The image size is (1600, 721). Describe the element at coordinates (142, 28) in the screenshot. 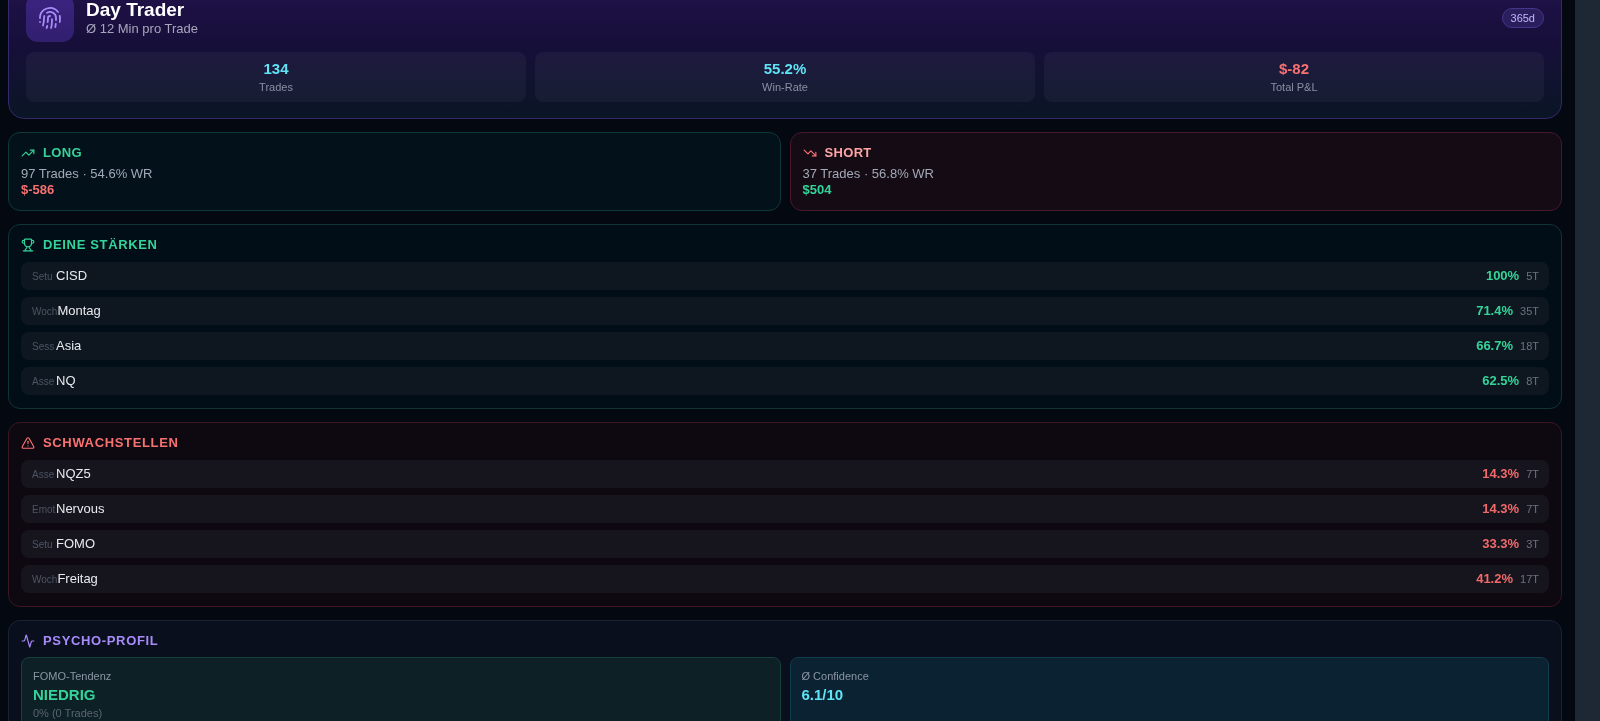

I see `profile-subtitle: Ø 12 Min pro Trade` at that location.